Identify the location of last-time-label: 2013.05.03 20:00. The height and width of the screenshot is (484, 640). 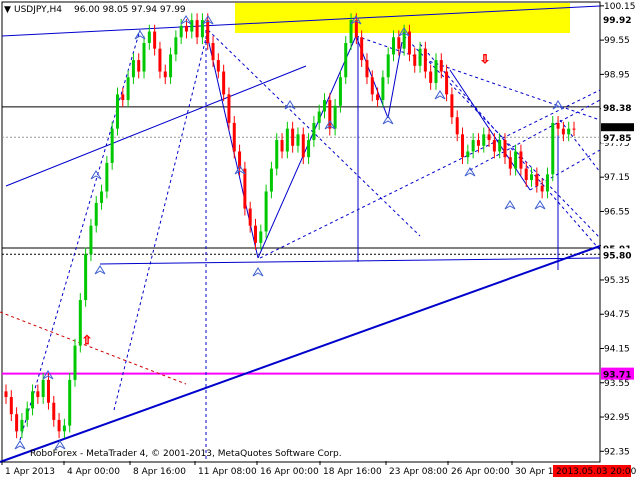
(596, 472).